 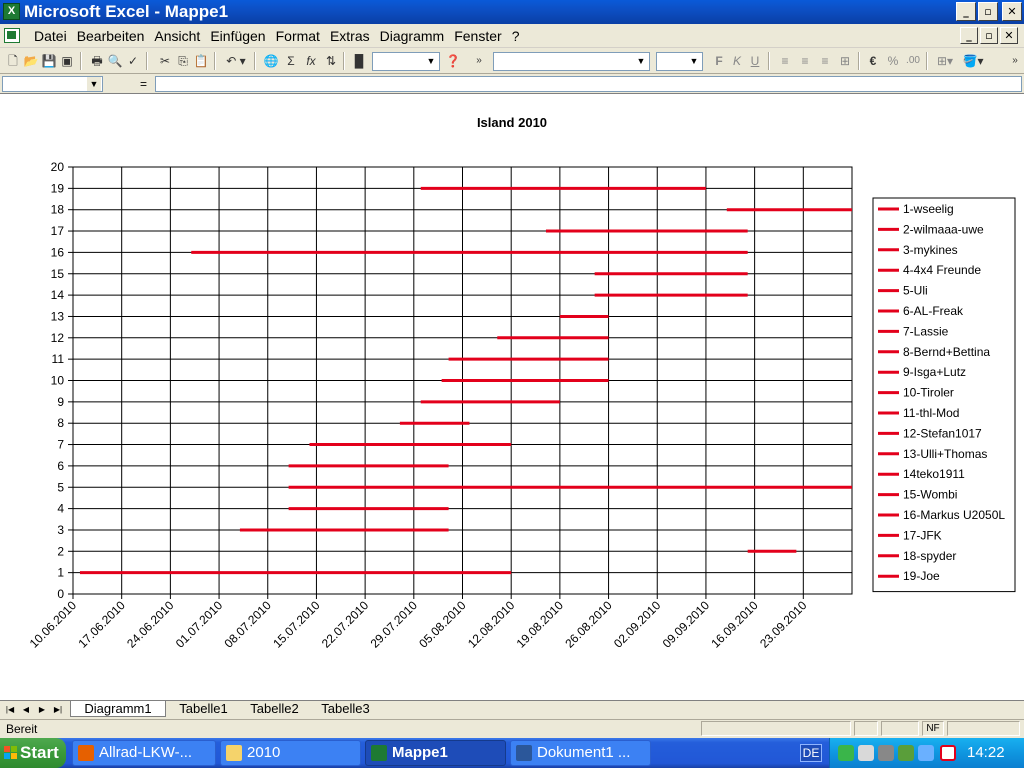 I want to click on taskbar-button: 2010, so click(x=290, y=753).